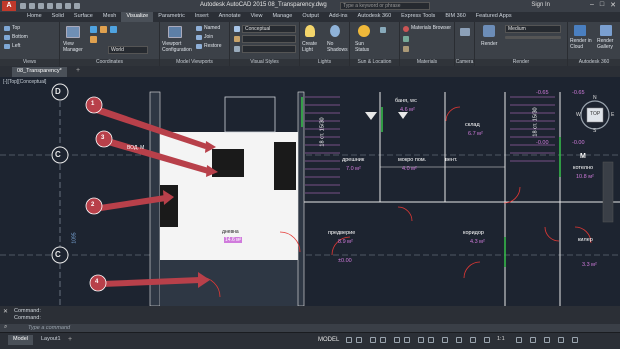 The width and height of the screenshot is (620, 349). I want to click on compass-west: W, so click(578, 115).